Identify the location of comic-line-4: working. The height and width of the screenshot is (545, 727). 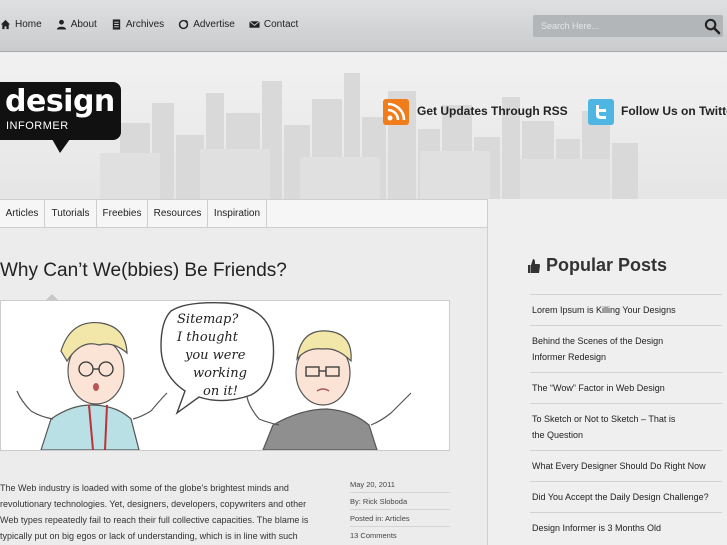
(220, 373).